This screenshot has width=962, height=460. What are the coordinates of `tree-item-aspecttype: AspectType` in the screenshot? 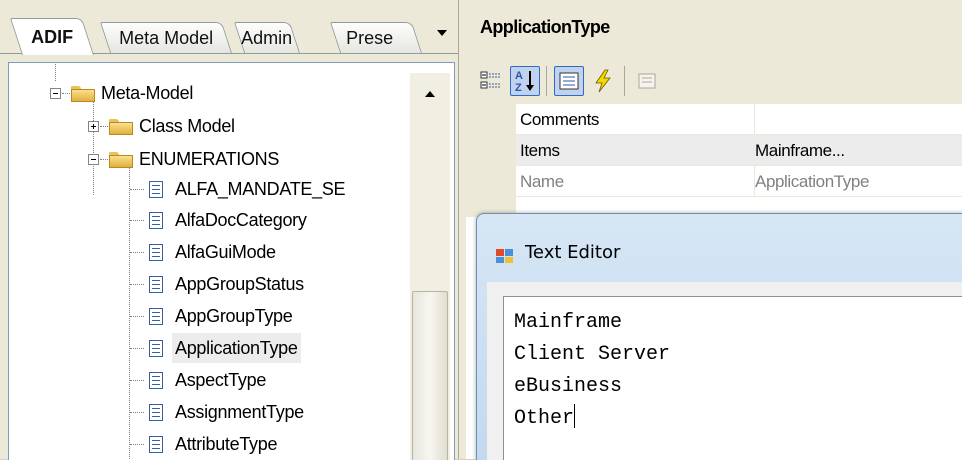 It's located at (206, 380).